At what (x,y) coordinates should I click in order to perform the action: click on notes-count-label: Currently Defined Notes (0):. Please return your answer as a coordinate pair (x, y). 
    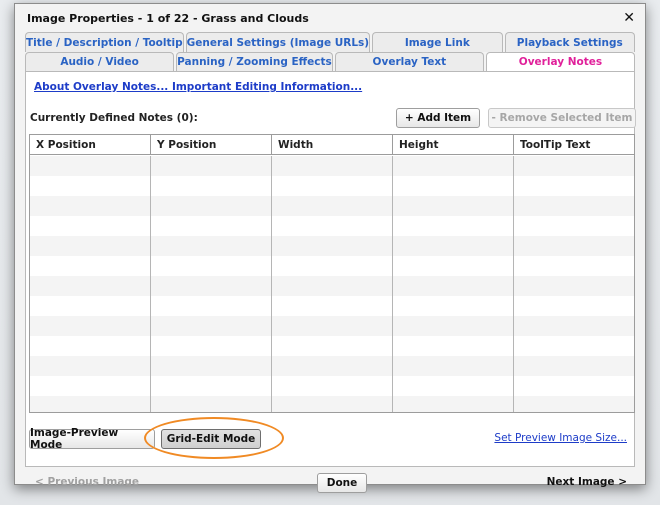
    Looking at the image, I should click on (114, 118).